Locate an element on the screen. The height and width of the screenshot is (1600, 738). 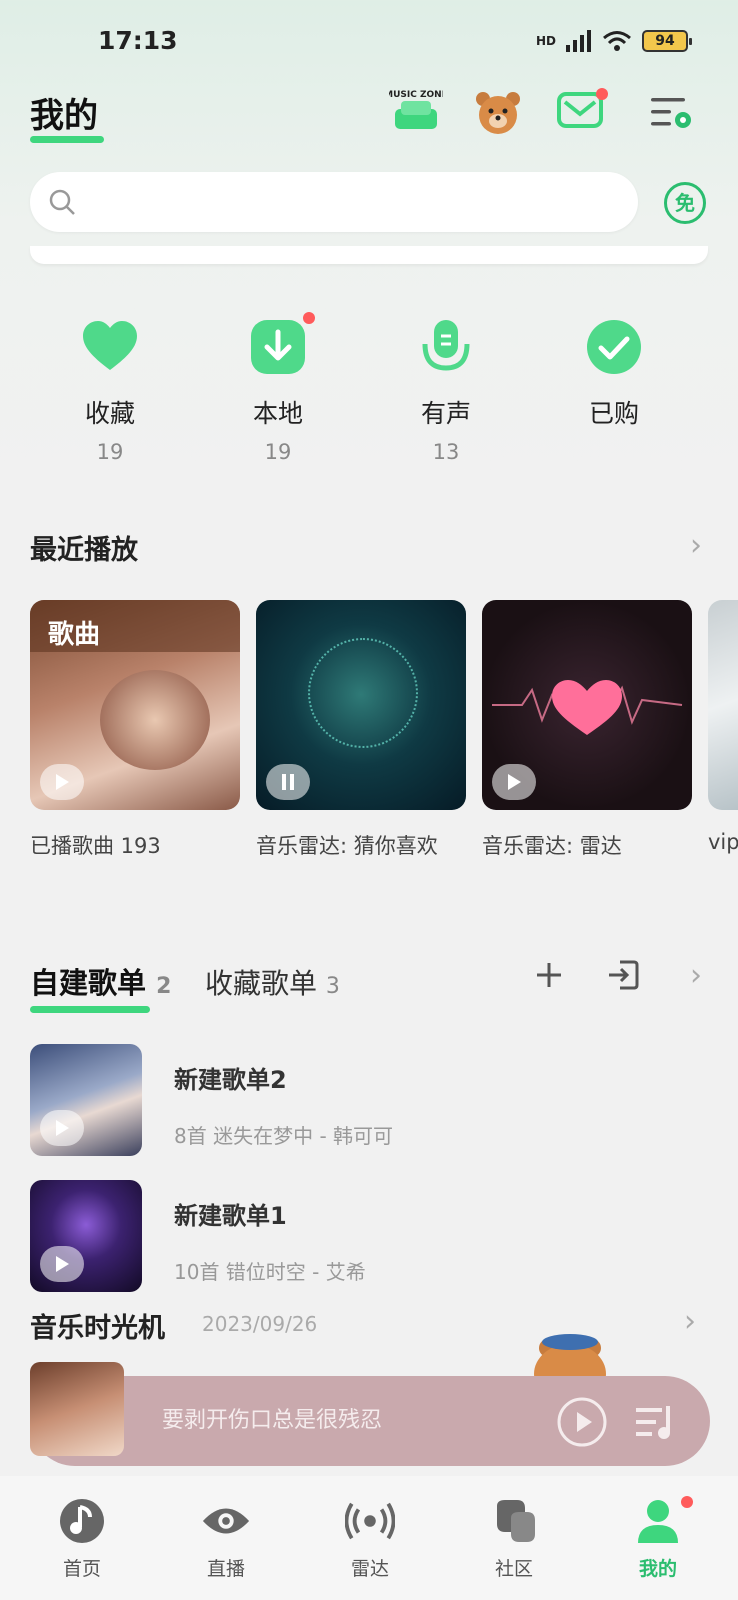
time-machine-chevron-icon: › is located at coordinates (690, 1321).